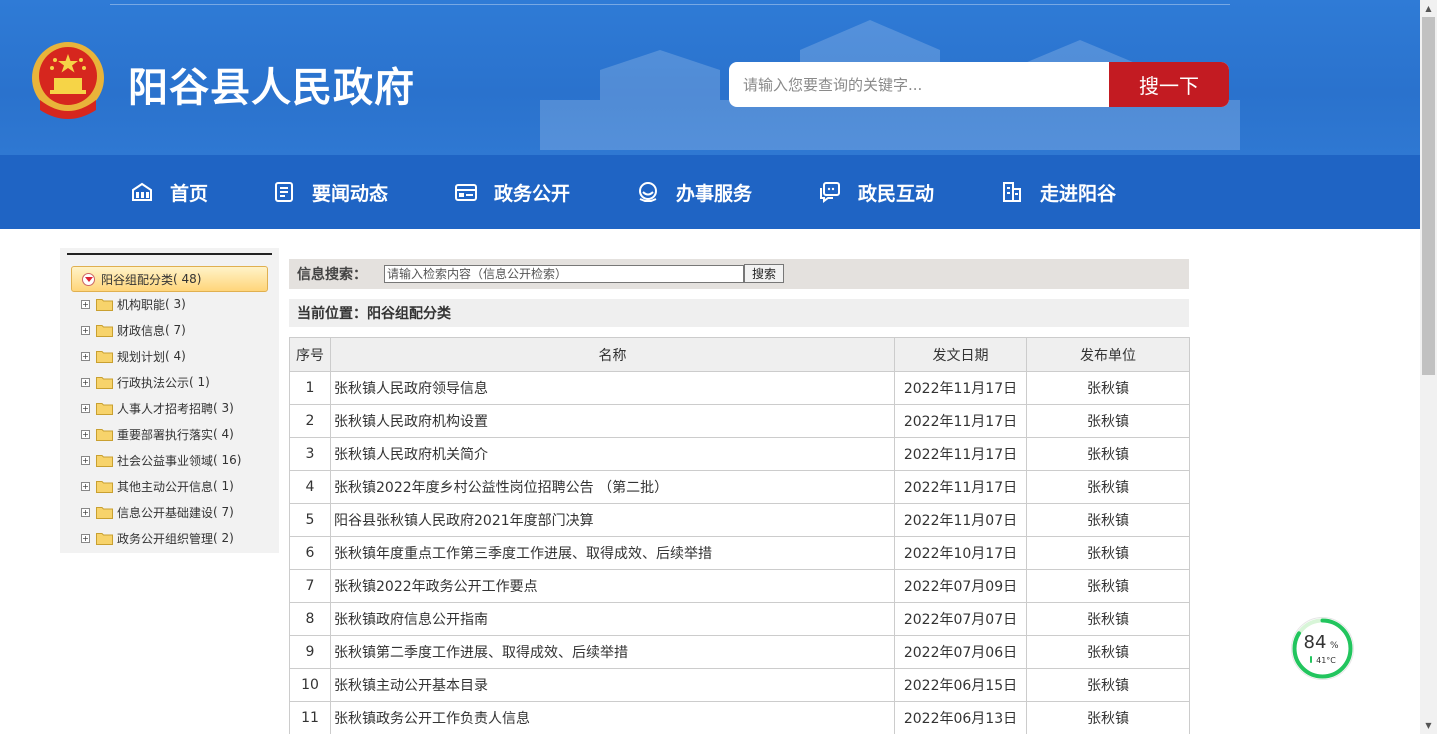 Image resolution: width=1437 pixels, height=734 pixels. Describe the element at coordinates (960, 717) in the screenshot. I see `row-date: 2022年06月13日` at that location.